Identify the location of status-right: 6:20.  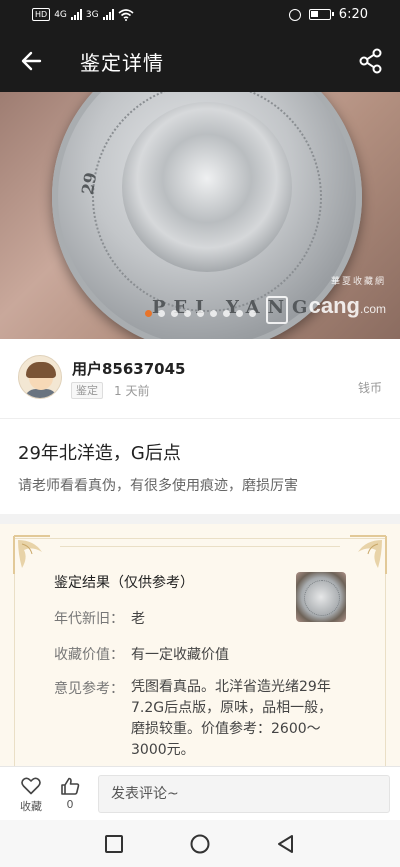
(328, 14).